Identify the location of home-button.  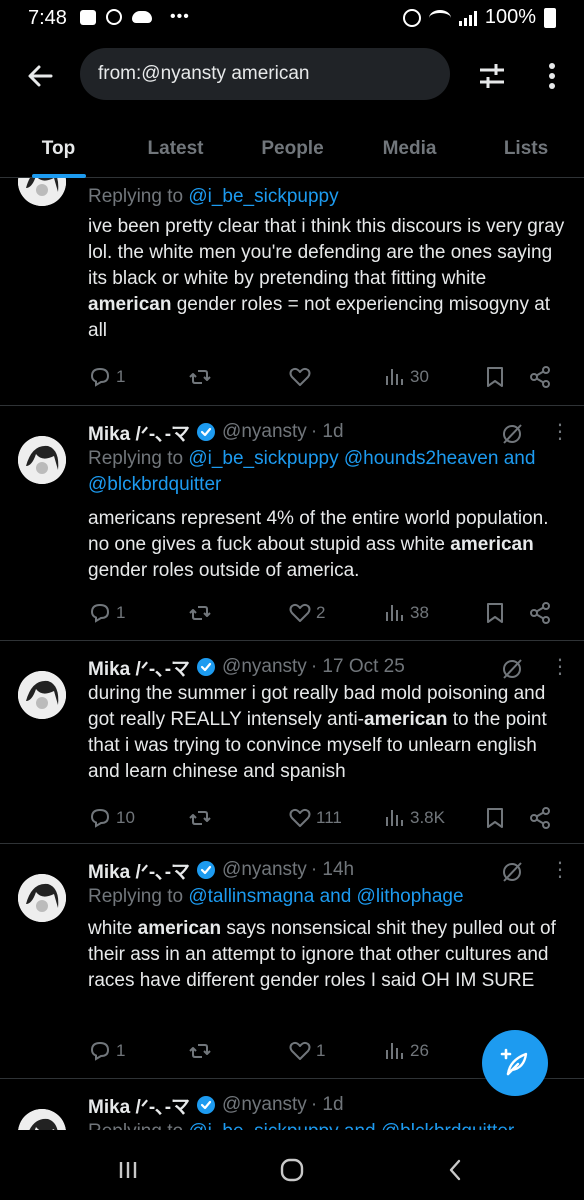
(292, 1170).